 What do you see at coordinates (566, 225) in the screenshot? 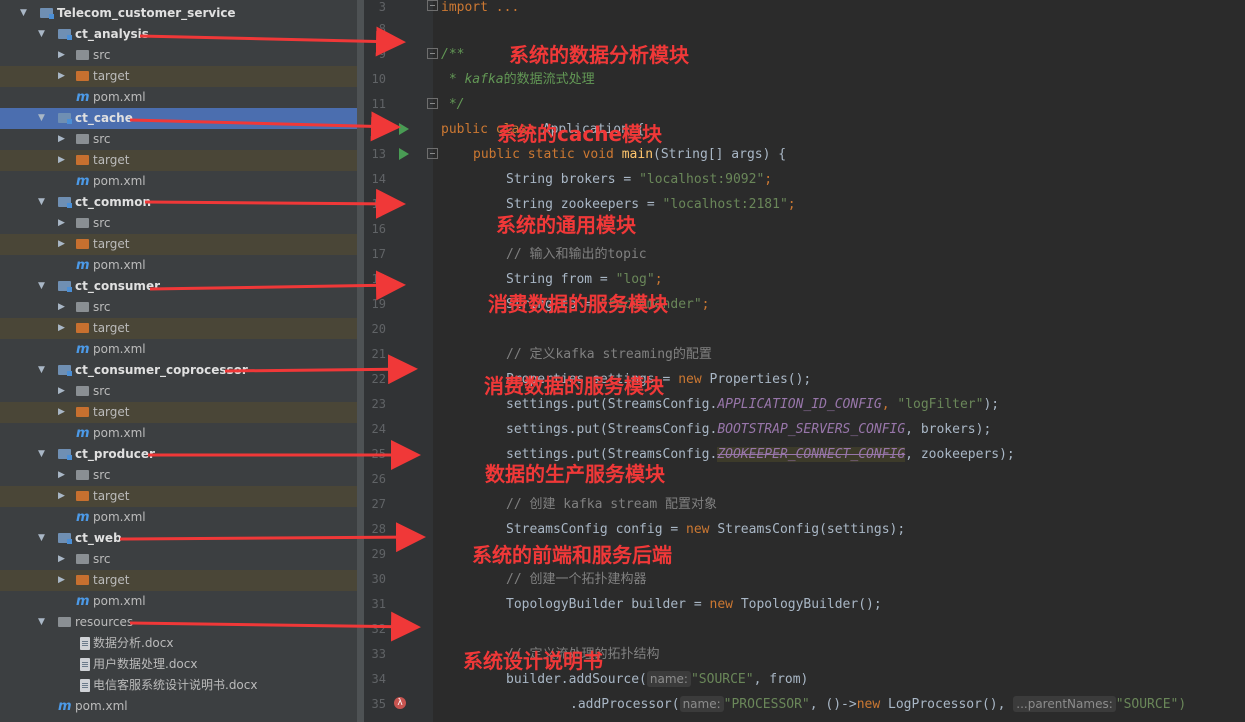
I see `annotation-label: 系统的通用模块` at bounding box center [566, 225].